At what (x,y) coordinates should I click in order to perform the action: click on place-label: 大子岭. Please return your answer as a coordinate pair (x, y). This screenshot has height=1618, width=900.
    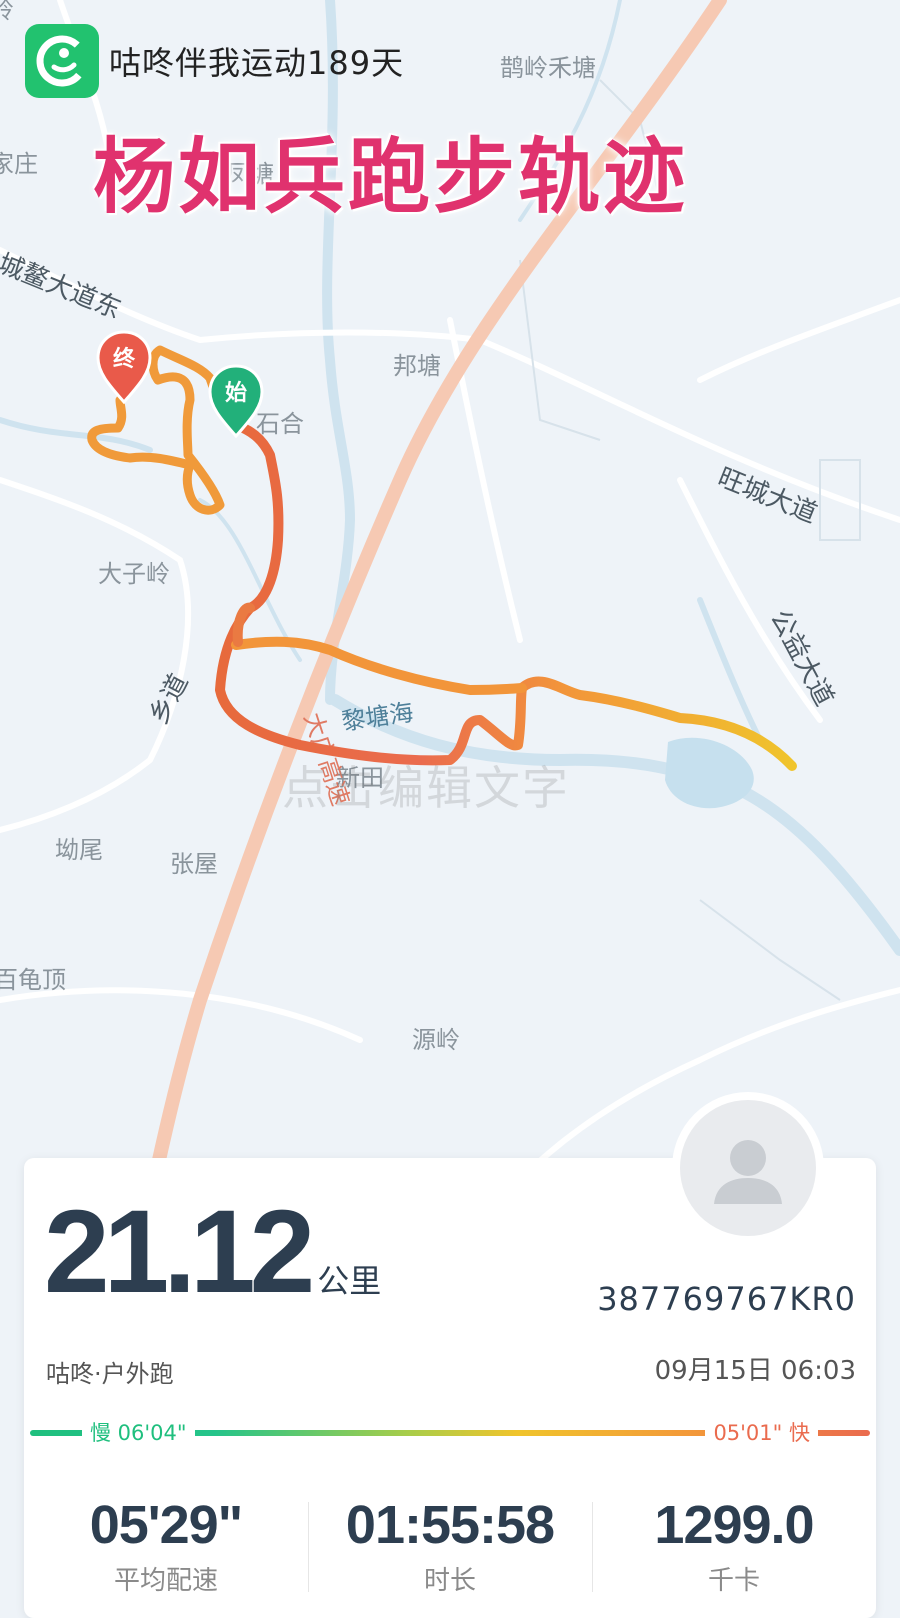
    Looking at the image, I should click on (134, 574).